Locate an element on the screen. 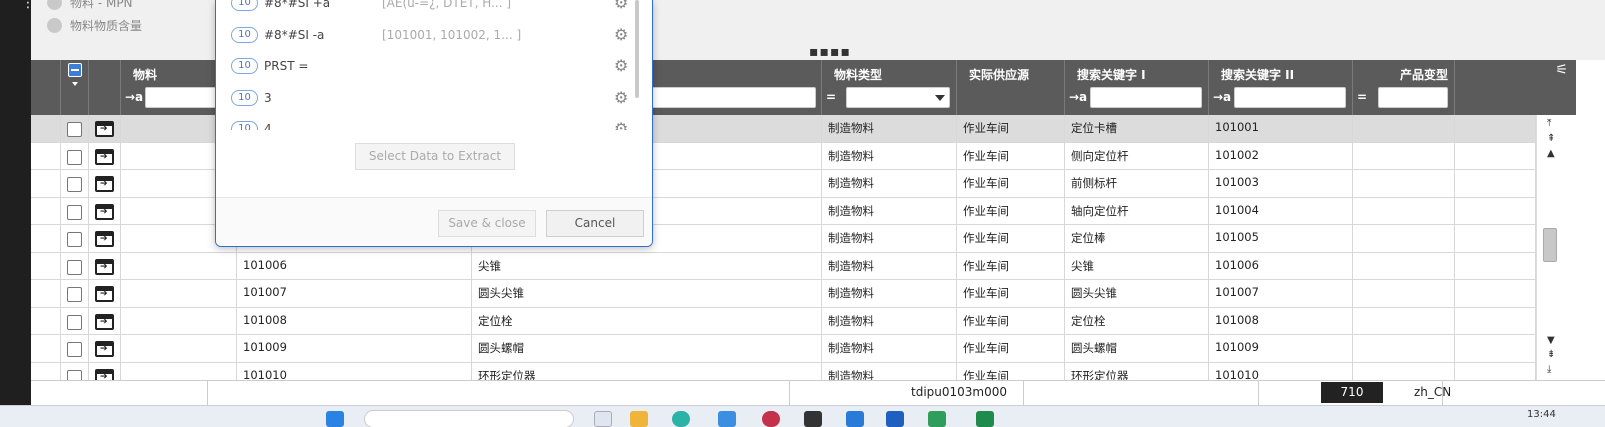 This screenshot has width=1605, height=427. pattern-item: 10 PRST = ⚙ is located at coordinates (436, 67).